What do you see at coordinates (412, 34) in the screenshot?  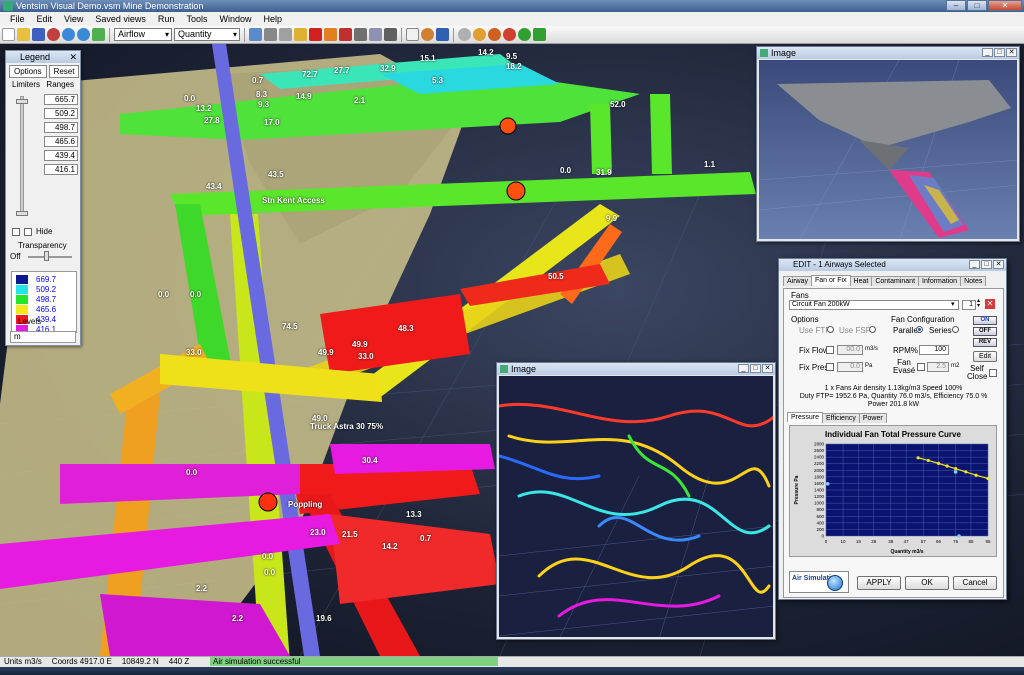 I see `document-icon` at bounding box center [412, 34].